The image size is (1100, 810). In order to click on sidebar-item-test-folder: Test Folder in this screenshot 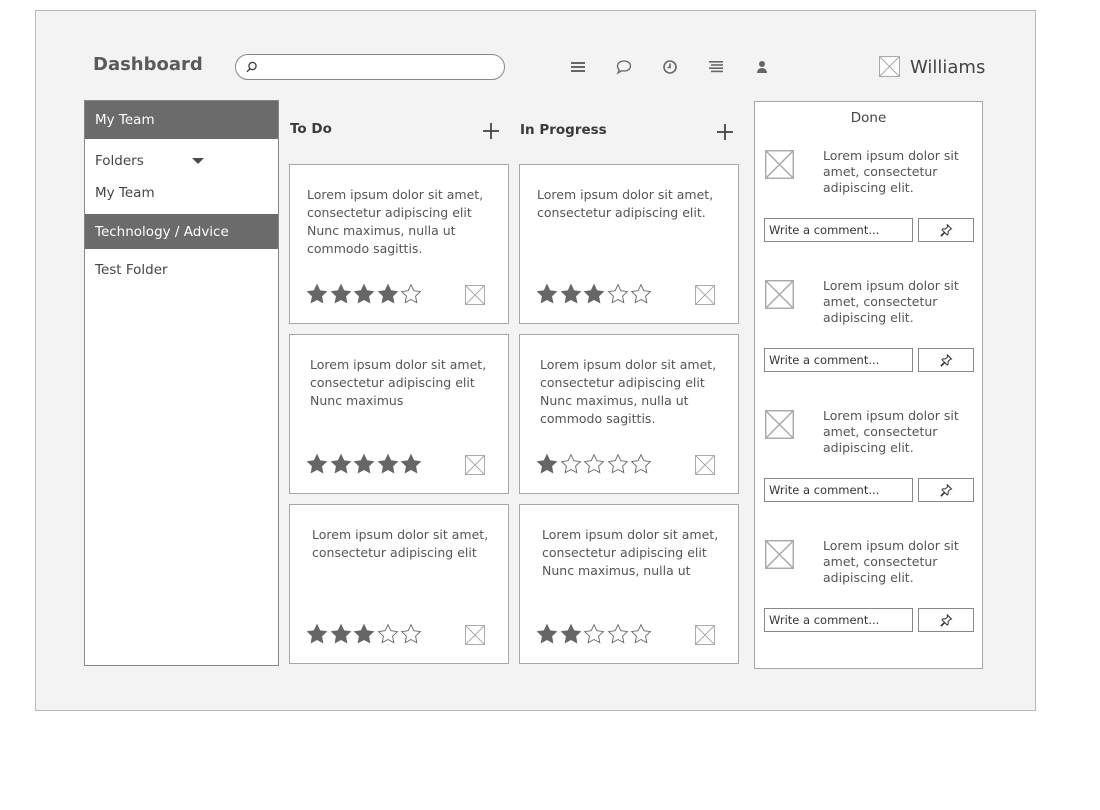, I will do `click(181, 272)`.